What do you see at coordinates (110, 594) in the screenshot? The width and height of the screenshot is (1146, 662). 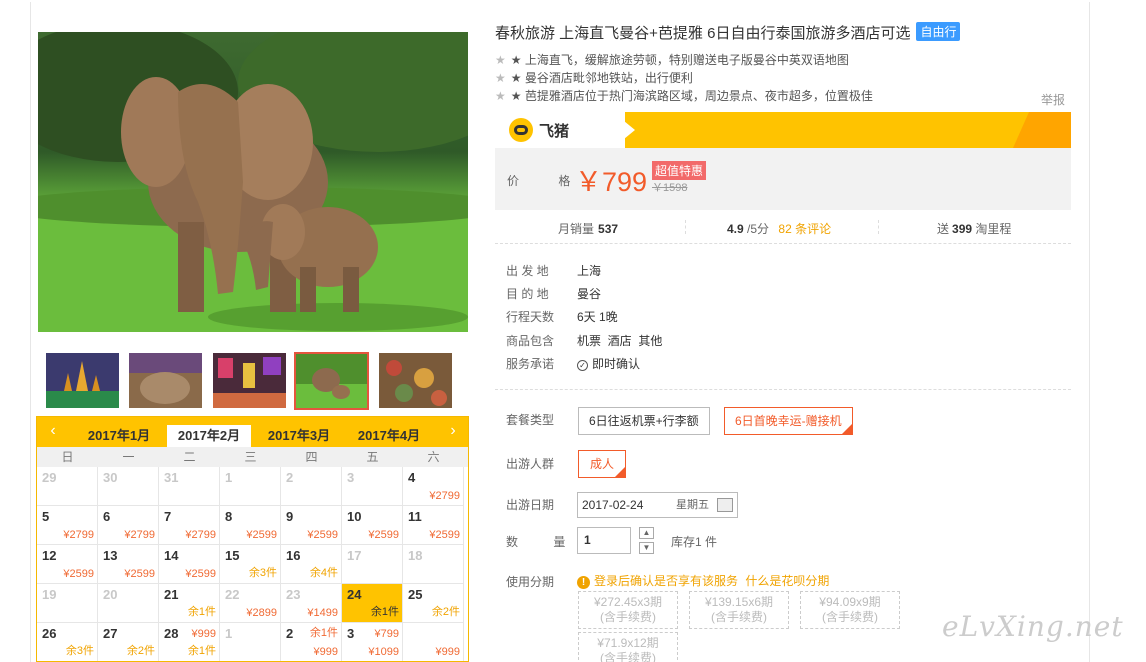 I see `day-number: 20` at bounding box center [110, 594].